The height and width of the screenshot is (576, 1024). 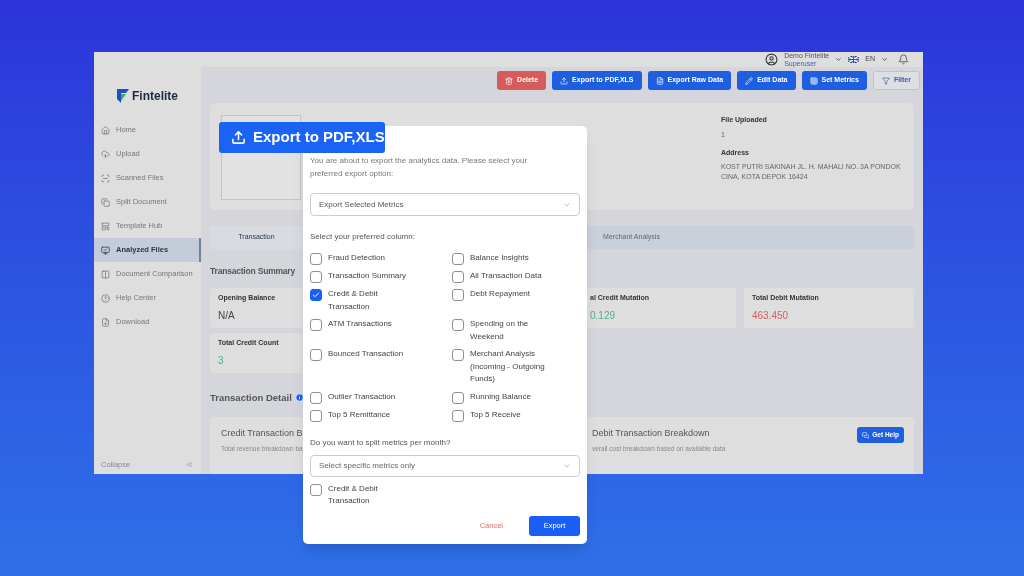 I want to click on split-metrics-select: Select specific metrics only, so click(x=445, y=465).